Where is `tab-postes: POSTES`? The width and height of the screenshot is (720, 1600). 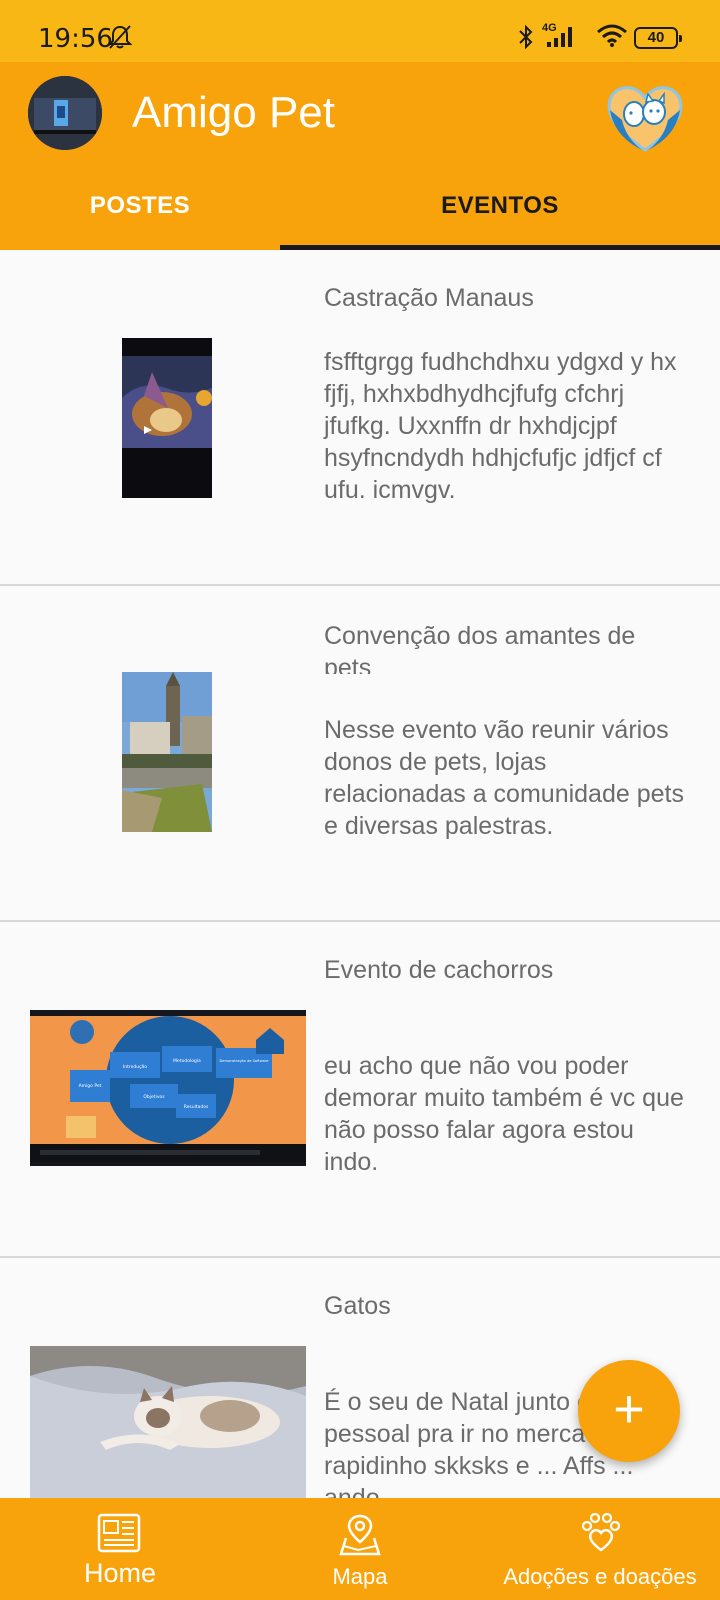
tab-postes: POSTES is located at coordinates (140, 220).